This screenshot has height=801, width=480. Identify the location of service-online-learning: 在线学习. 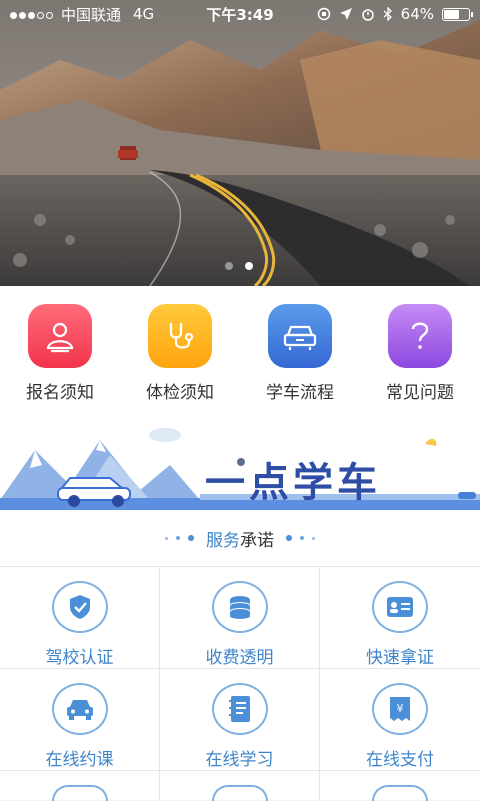
(240, 719).